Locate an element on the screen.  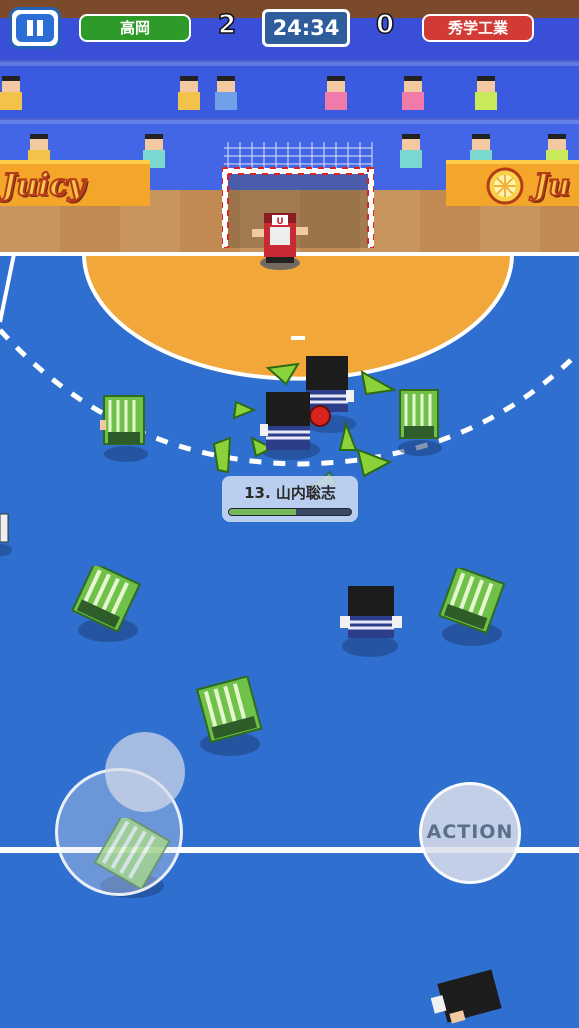
stamina-fill is located at coordinates (263, 512).